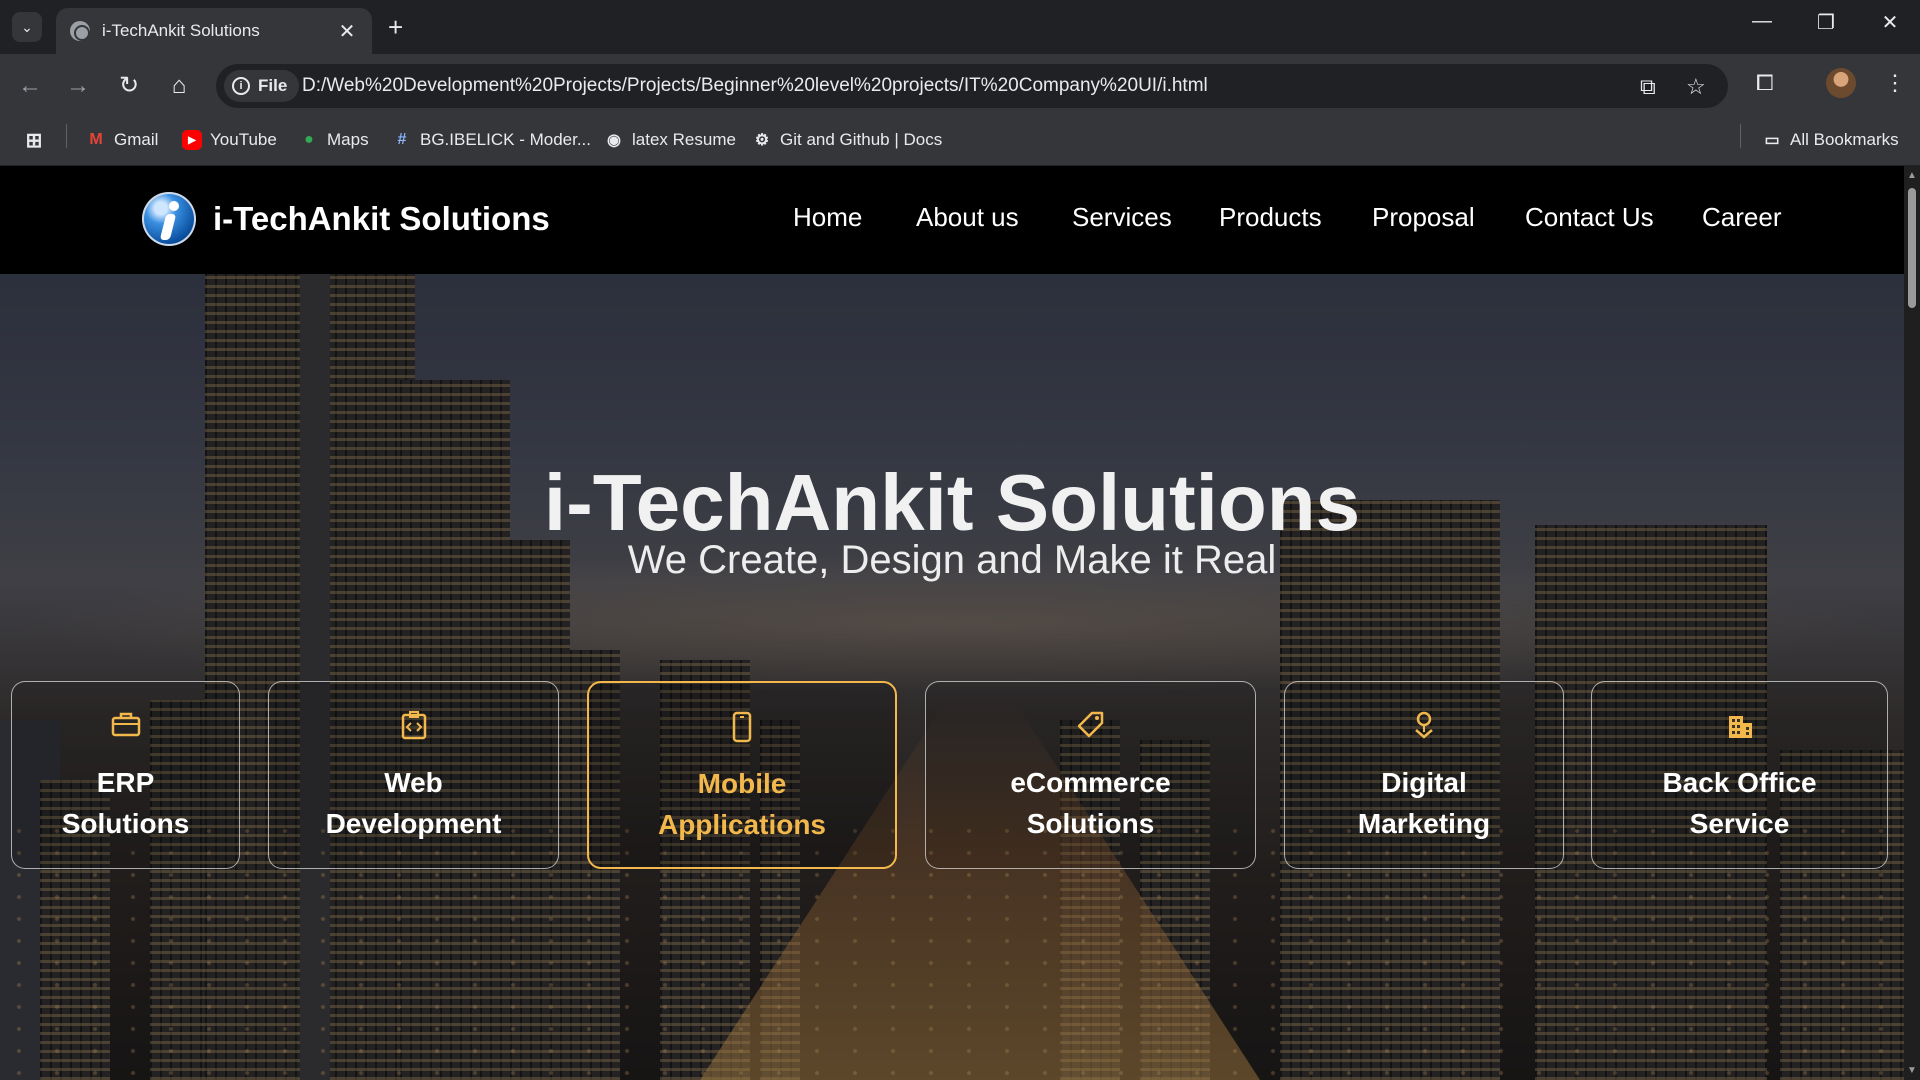  I want to click on service-card-label: eCommerce Solutions, so click(1090, 803).